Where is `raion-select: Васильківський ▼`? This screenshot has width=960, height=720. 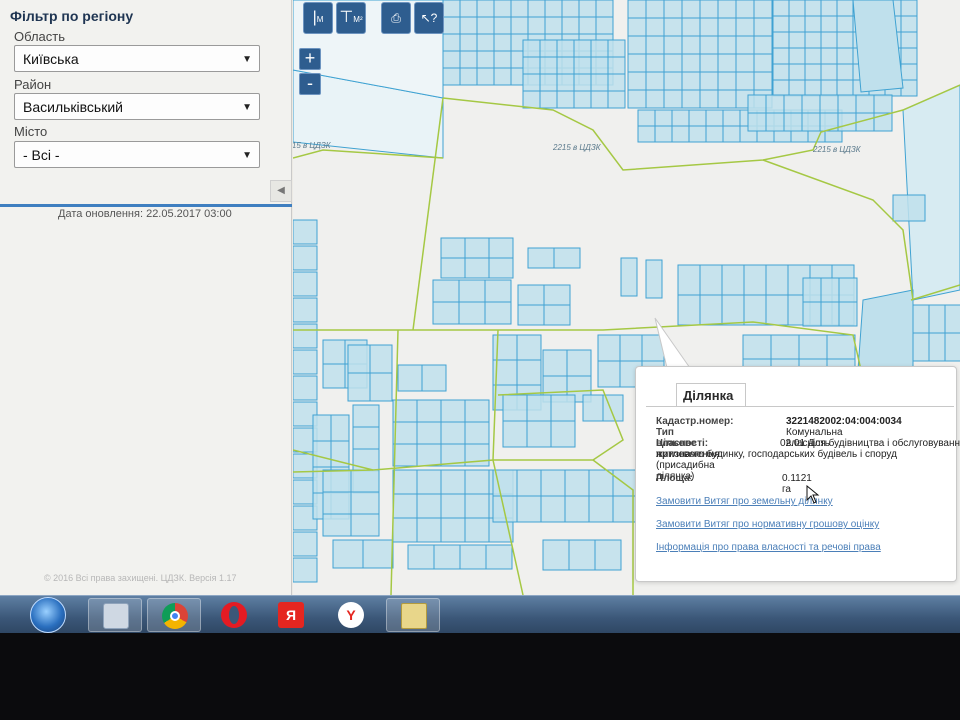 raion-select: Васильківський ▼ is located at coordinates (137, 106).